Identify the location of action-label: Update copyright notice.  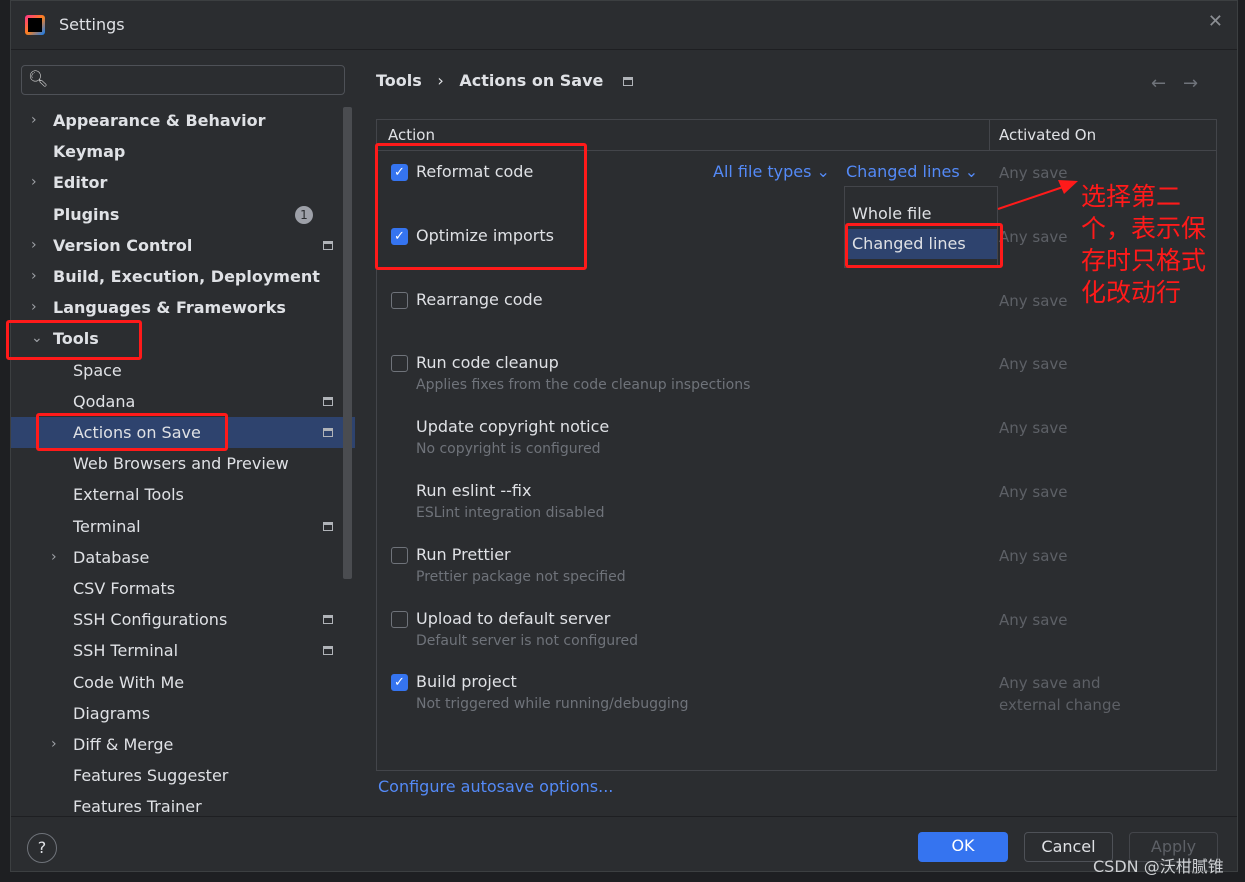
(513, 427).